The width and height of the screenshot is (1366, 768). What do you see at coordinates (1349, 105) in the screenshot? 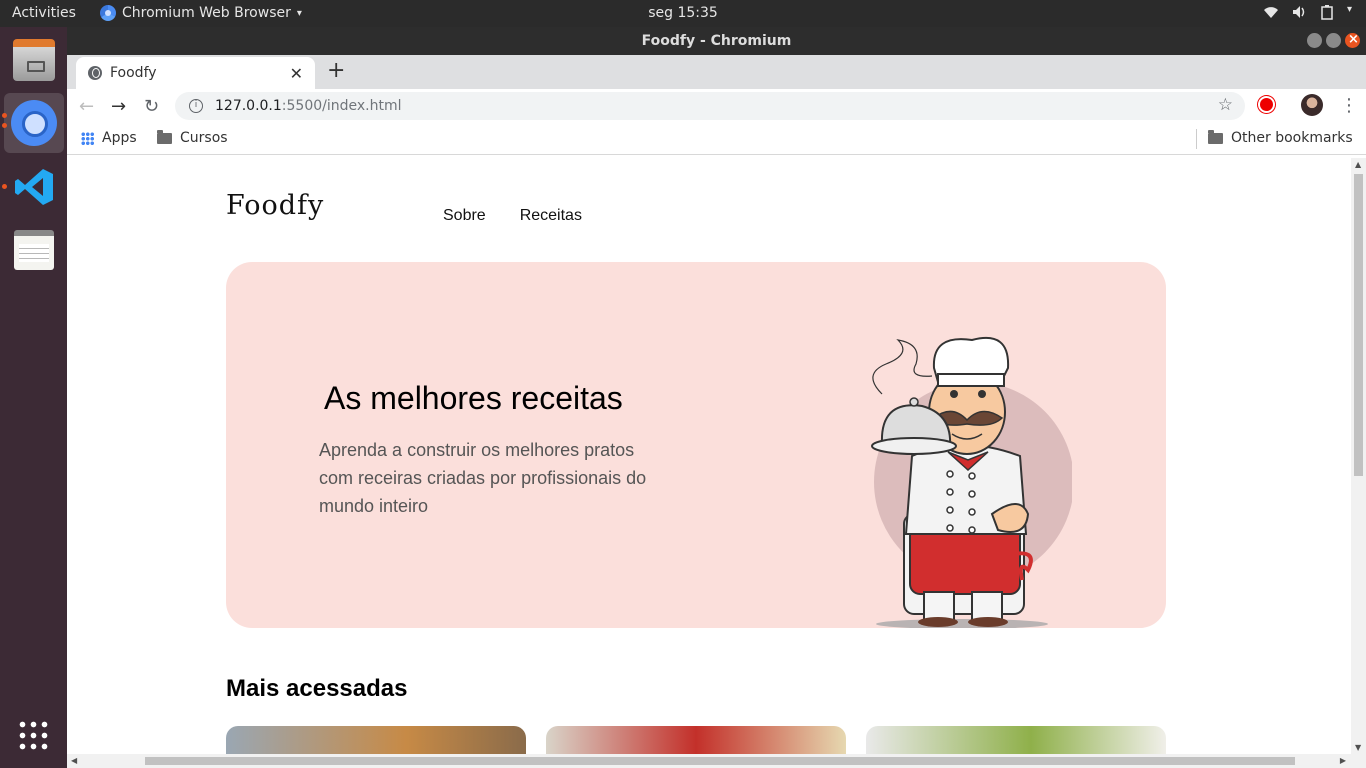
I see `menu-kebab-icon: ⋮` at bounding box center [1349, 105].